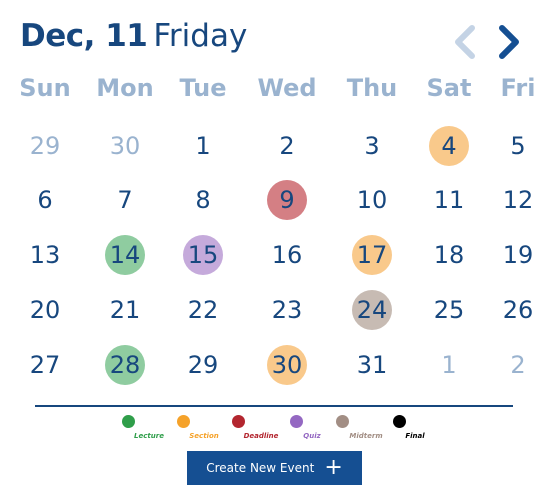 This screenshot has height=498, width=548. Describe the element at coordinates (125, 310) in the screenshot. I see `day-cell: 21` at that location.